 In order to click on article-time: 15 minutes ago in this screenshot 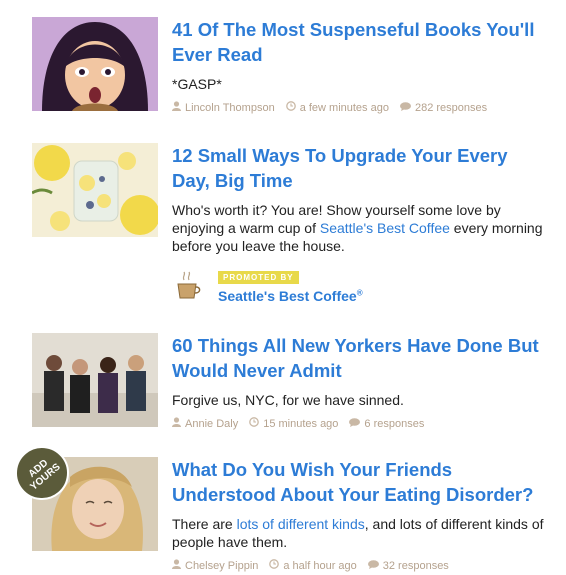, I will do `click(301, 423)`.